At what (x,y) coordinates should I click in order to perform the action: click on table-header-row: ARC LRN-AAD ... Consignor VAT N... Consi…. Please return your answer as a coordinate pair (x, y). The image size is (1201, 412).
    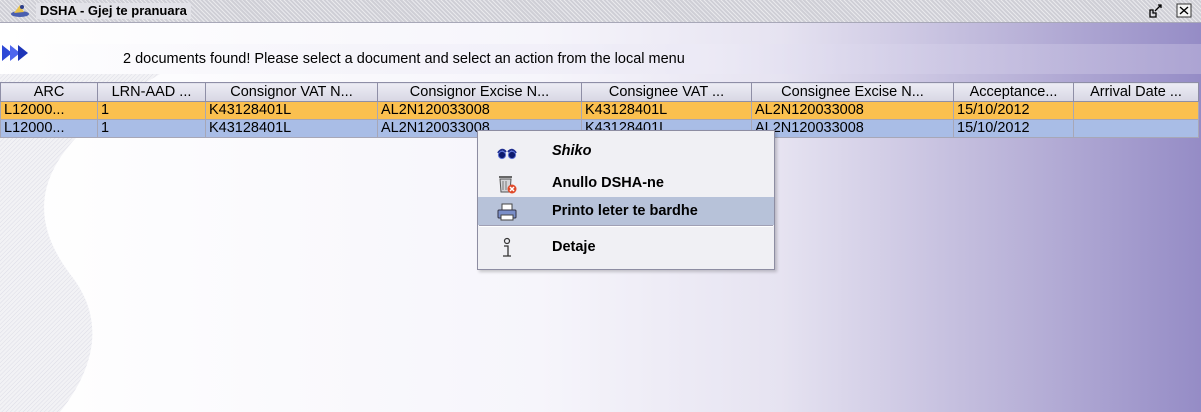
    Looking at the image, I should click on (599, 92).